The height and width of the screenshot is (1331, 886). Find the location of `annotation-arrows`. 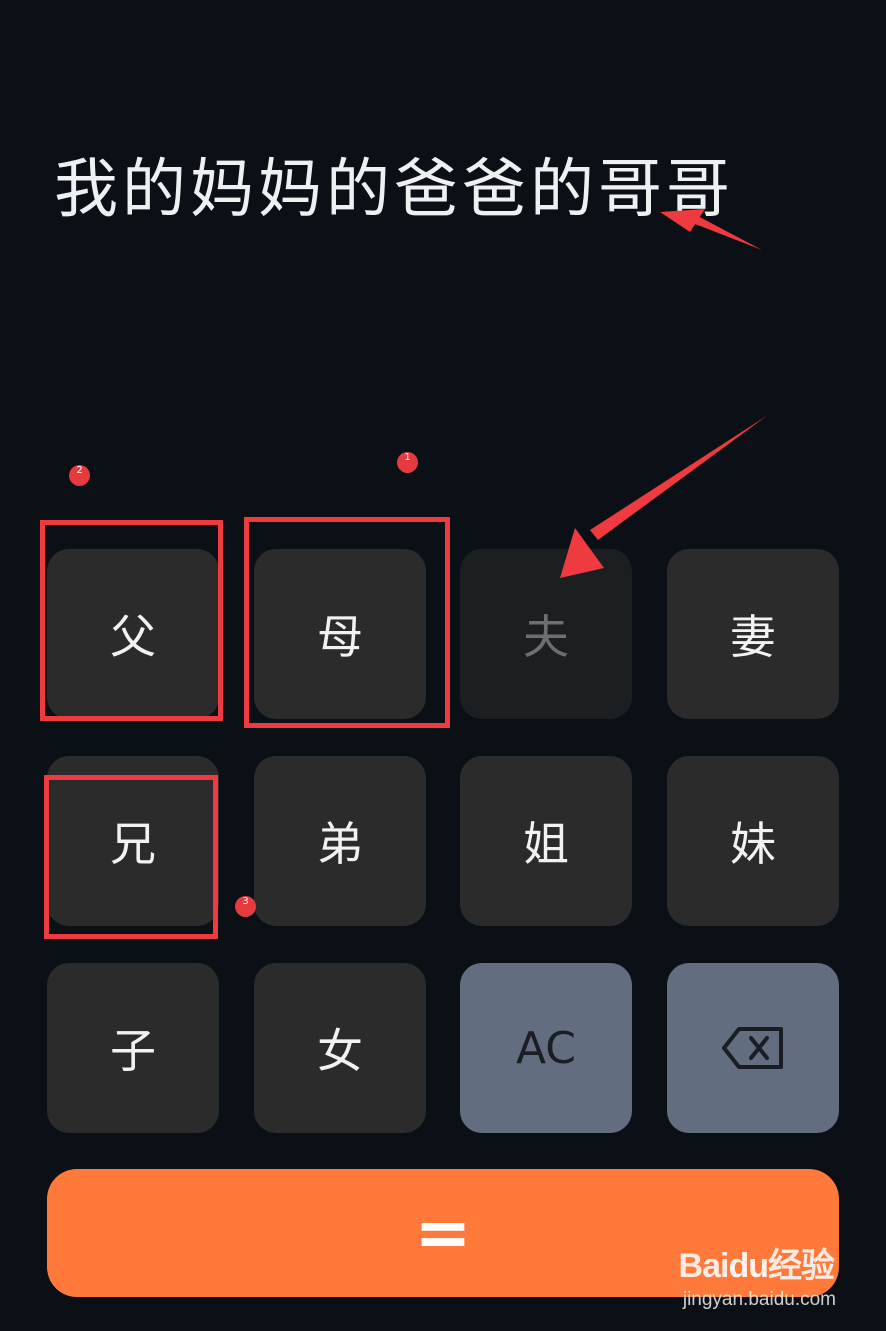

annotation-arrows is located at coordinates (664, 393).